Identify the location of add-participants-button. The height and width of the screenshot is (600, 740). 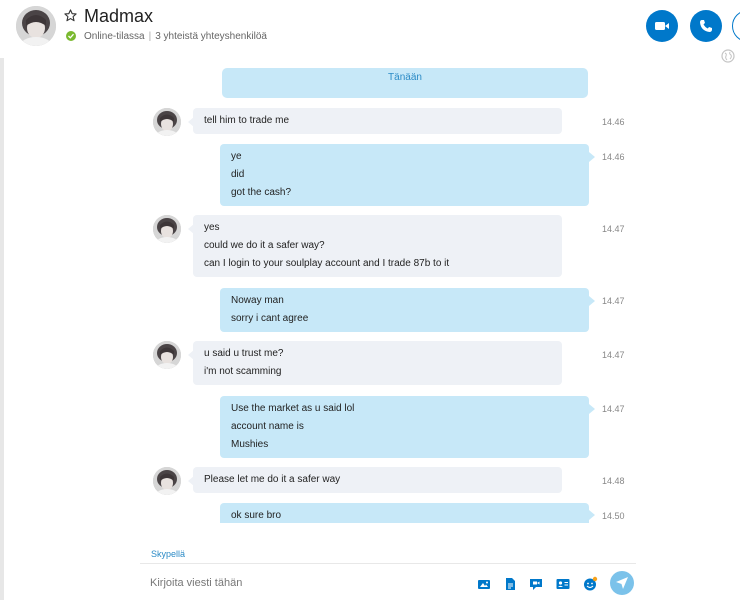
(736, 26).